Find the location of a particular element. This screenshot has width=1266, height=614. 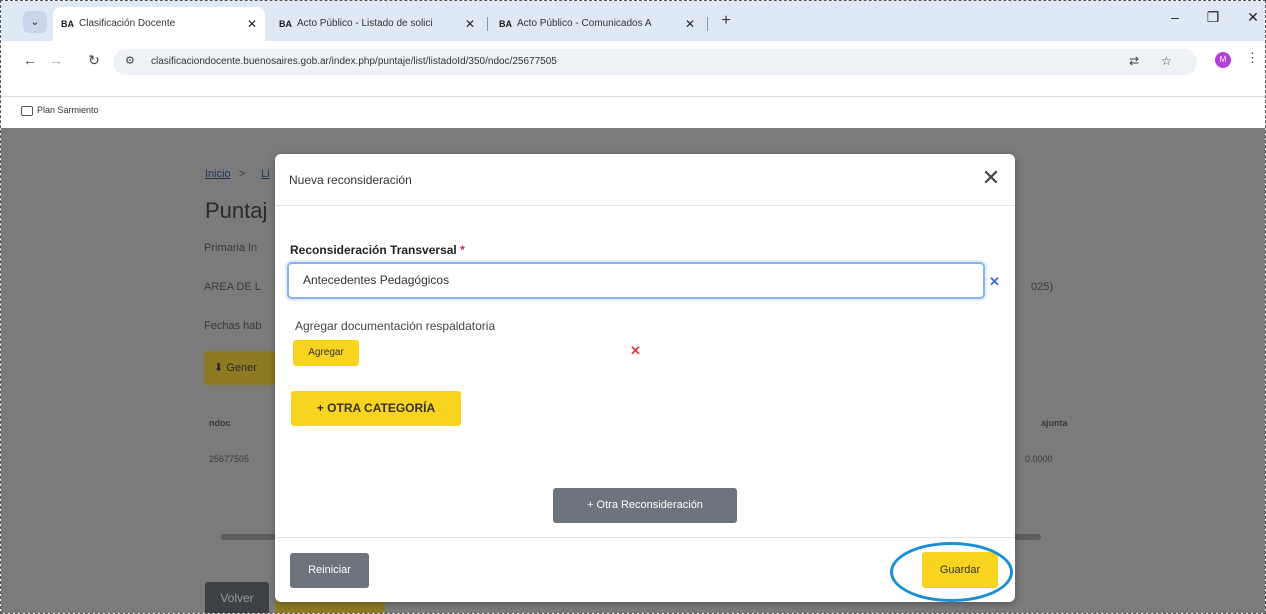

bookmark-label: Plan Sarmiento is located at coordinates (68, 110).